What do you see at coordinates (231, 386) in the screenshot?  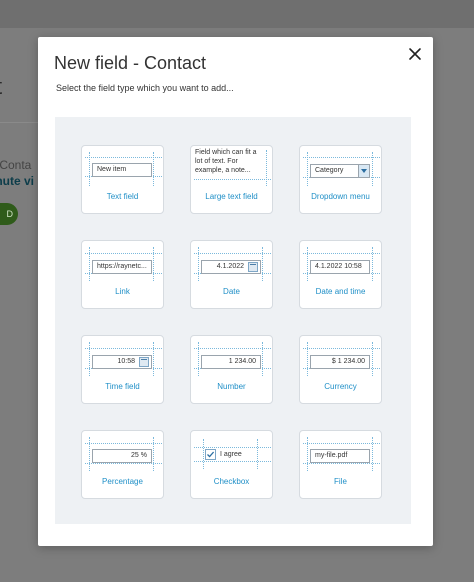 I see `card-label: Number` at bounding box center [231, 386].